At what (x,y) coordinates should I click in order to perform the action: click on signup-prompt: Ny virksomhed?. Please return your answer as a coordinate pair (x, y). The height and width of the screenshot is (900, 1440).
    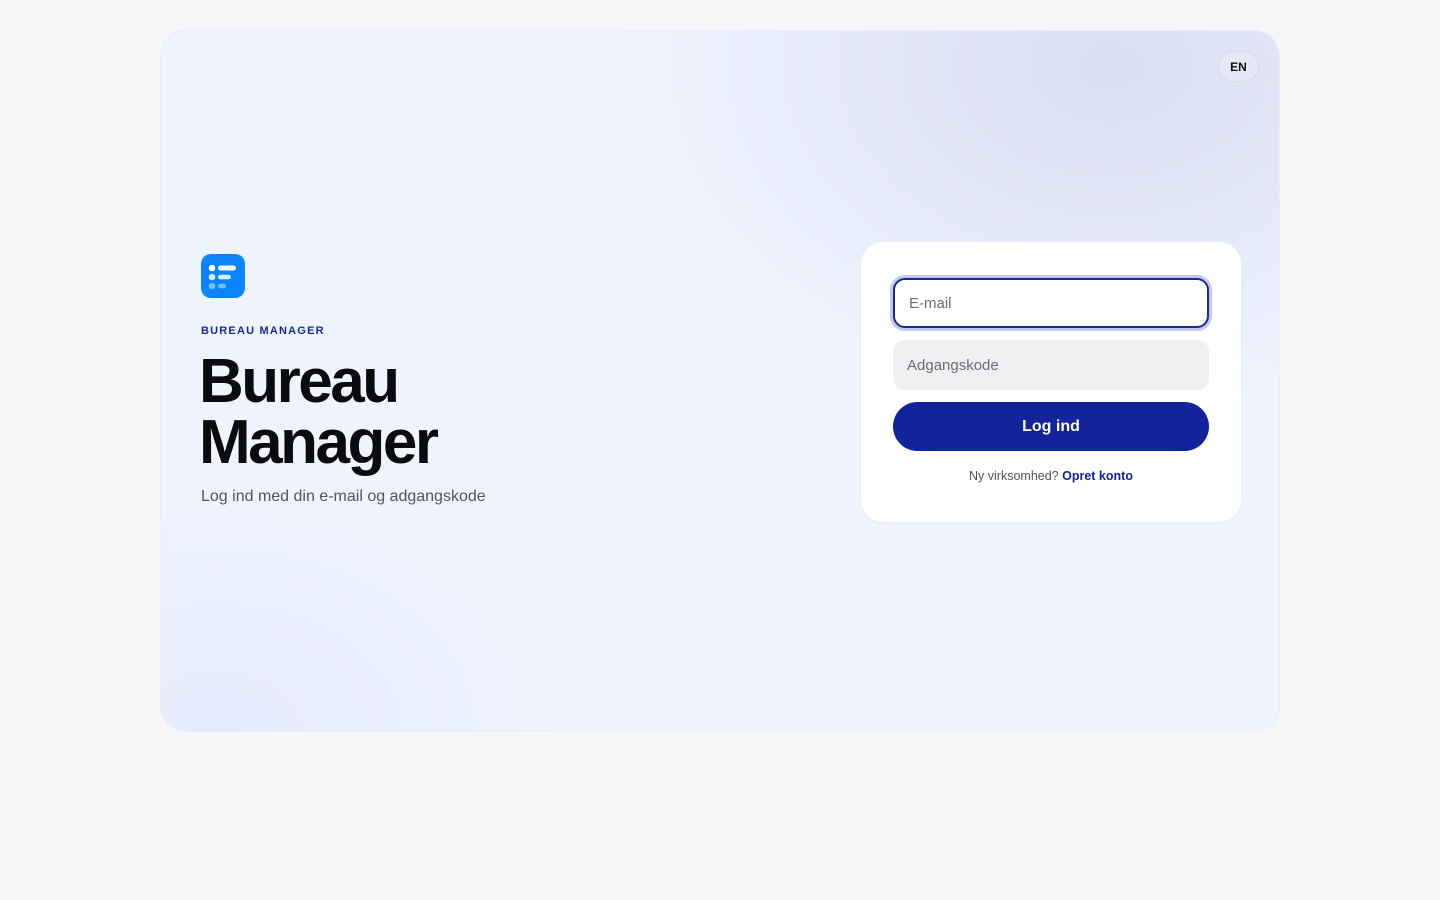
    Looking at the image, I should click on (1014, 476).